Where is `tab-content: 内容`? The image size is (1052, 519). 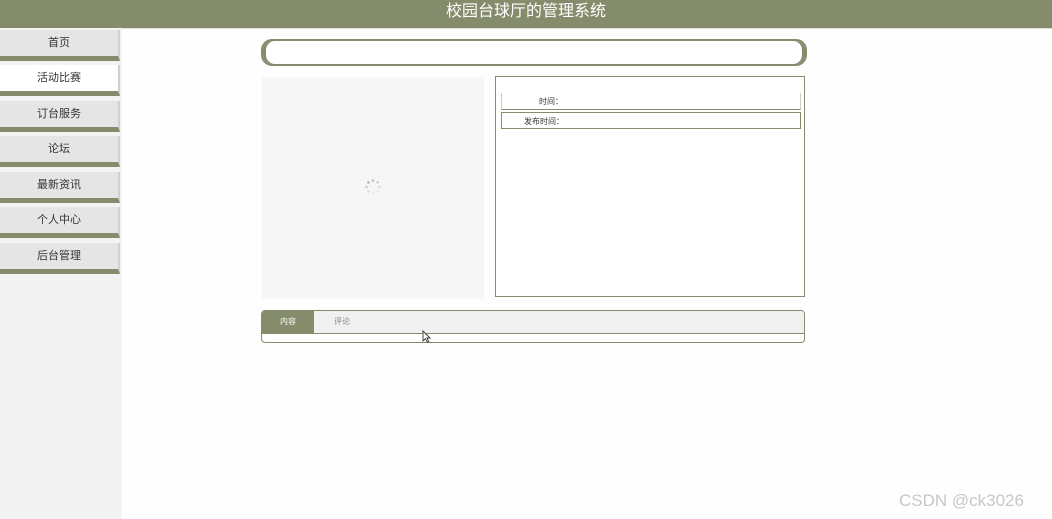
tab-content: 内容 is located at coordinates (288, 322).